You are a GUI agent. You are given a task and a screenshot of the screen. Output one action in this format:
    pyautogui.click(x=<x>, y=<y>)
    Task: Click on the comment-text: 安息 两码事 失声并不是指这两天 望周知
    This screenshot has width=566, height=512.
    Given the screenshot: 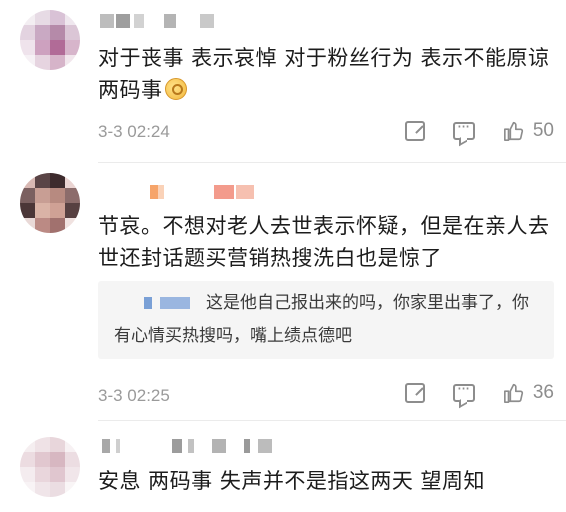 What is the action you would take?
    pyautogui.click(x=292, y=481)
    